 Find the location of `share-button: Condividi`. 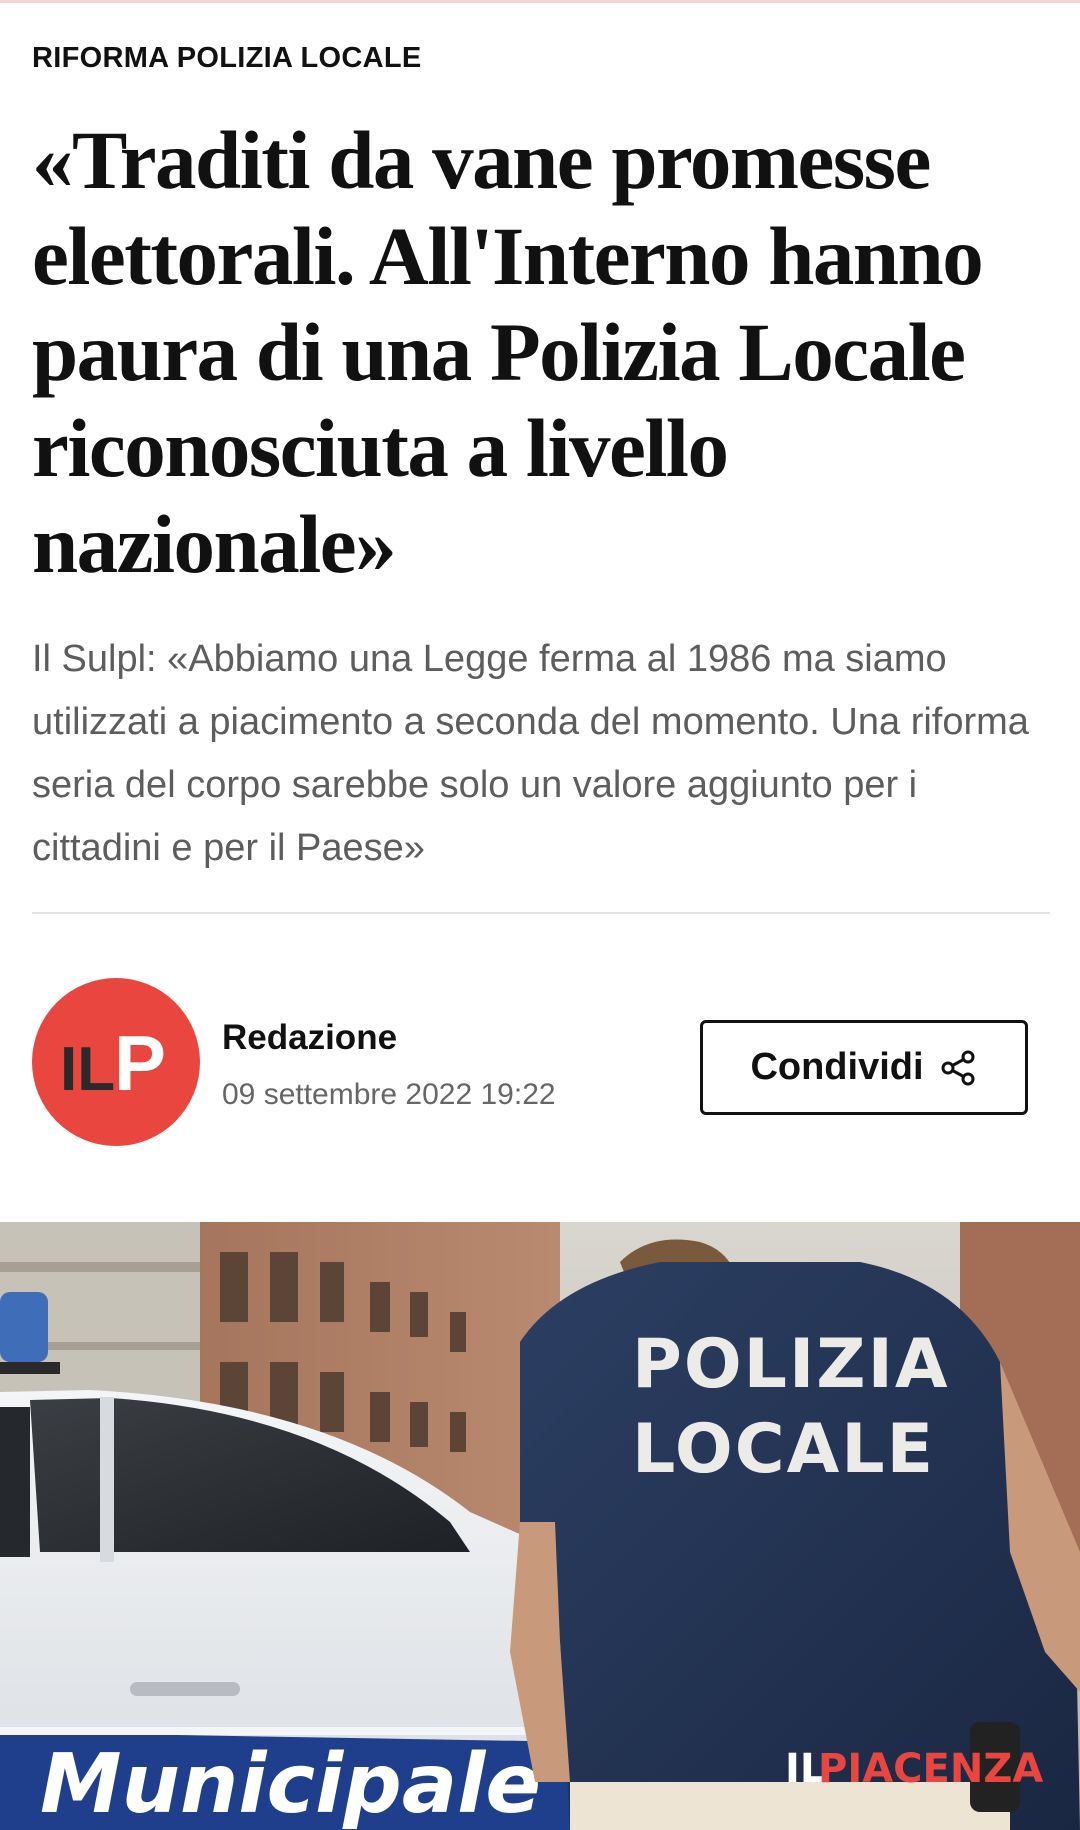

share-button: Condividi is located at coordinates (864, 1067).